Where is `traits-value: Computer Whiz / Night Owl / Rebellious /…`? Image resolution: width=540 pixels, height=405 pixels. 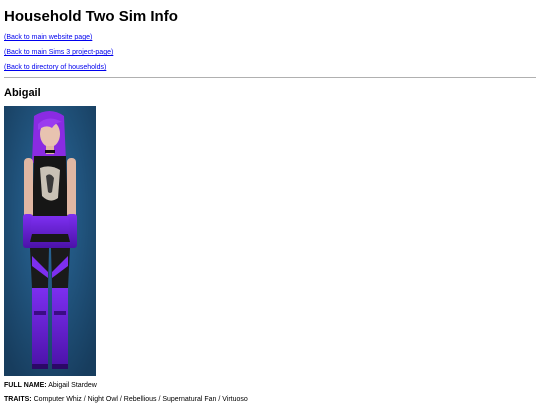
traits-value: Computer Whiz / Night Owl / Rebellious /… is located at coordinates (140, 399).